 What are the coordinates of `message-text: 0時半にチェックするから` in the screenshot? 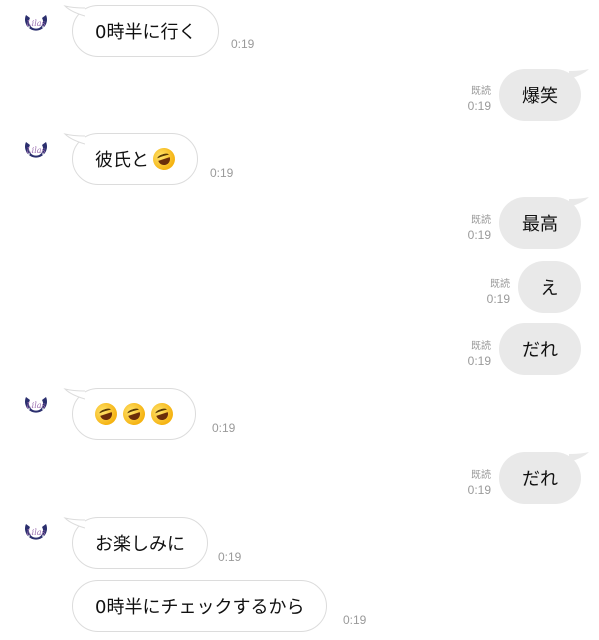 It's located at (200, 607).